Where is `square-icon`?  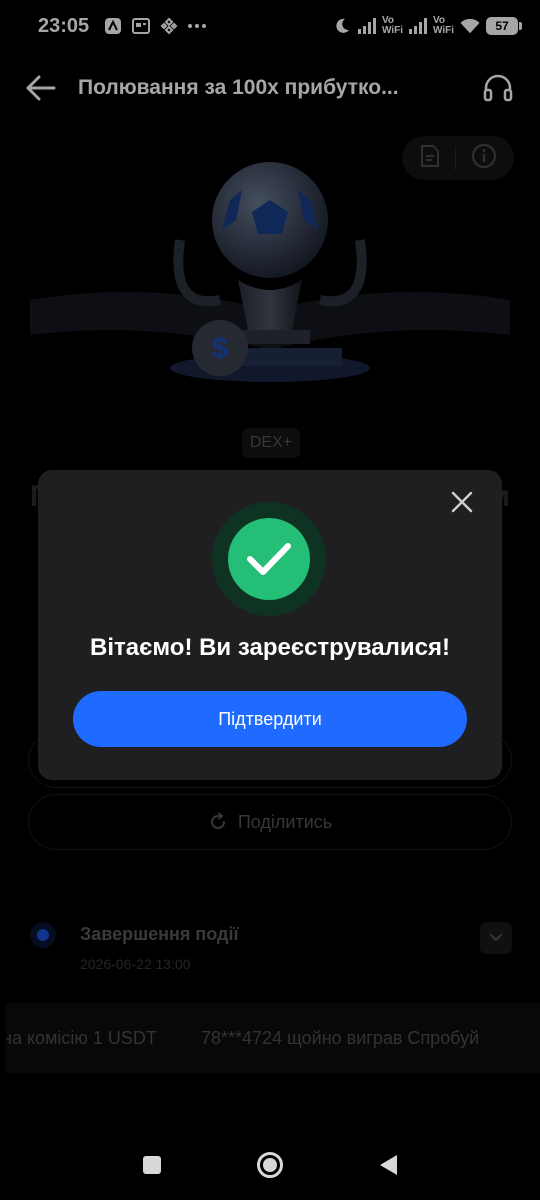 square-icon is located at coordinates (152, 1165).